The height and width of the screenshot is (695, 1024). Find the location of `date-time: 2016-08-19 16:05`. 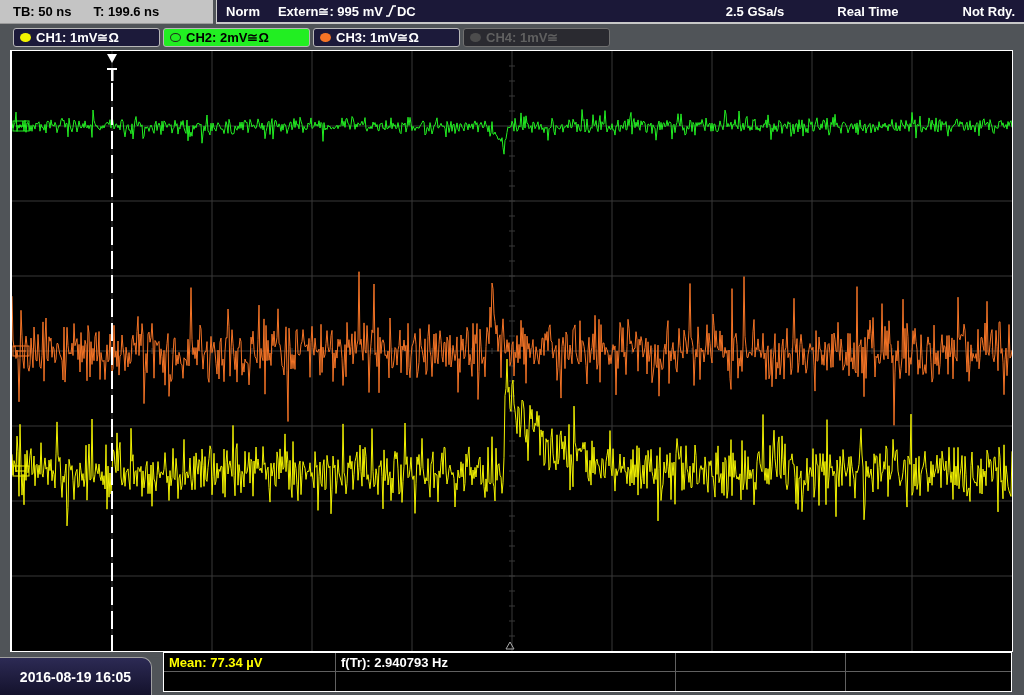

date-time: 2016-08-19 16:05 is located at coordinates (76, 676).